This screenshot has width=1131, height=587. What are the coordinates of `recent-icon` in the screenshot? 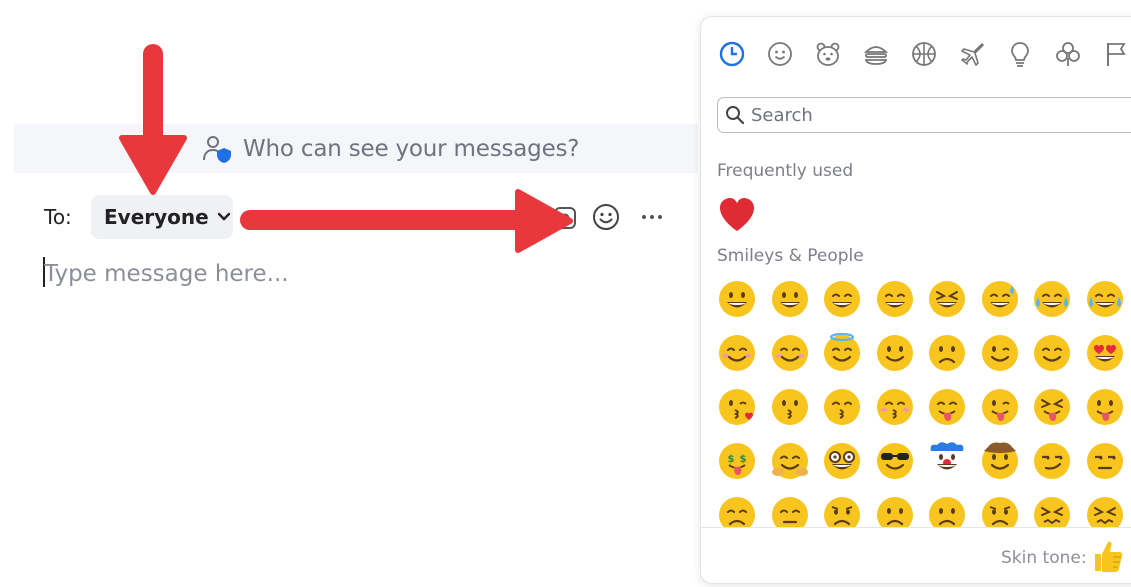 It's located at (732, 54).